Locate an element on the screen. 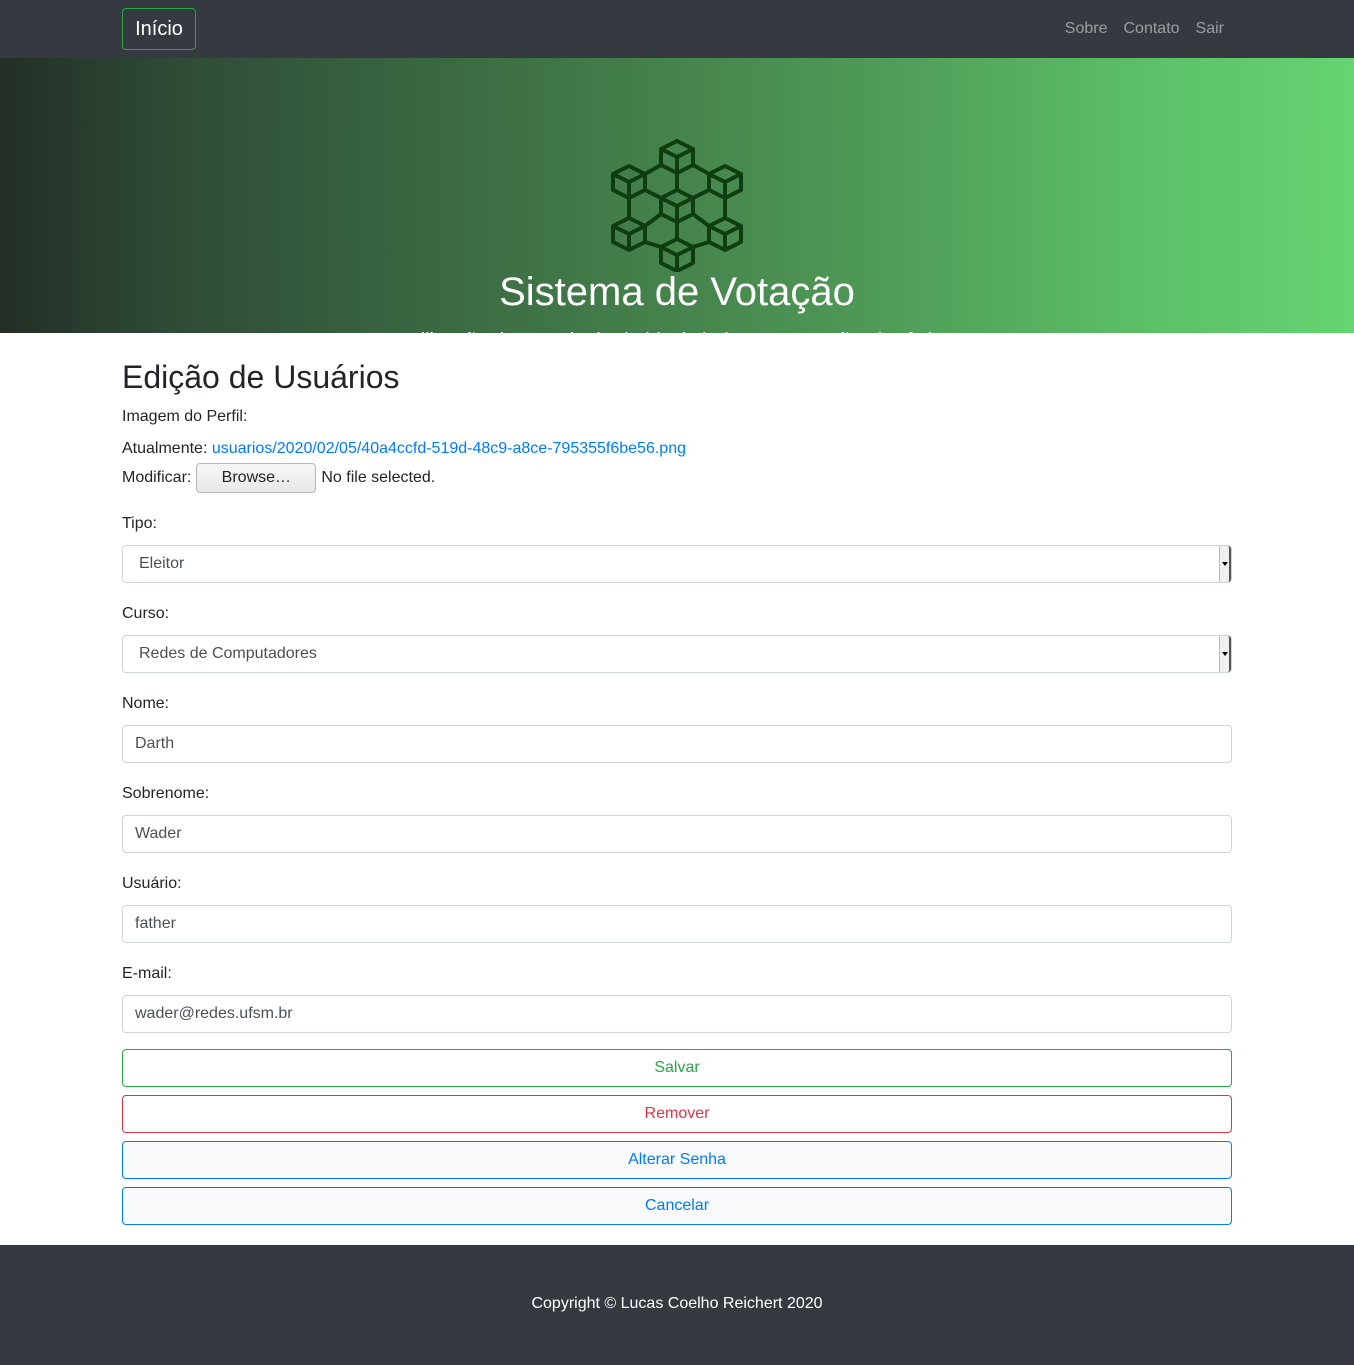 Image resolution: width=1354 pixels, height=1365 pixels. nav-link-contato: Contato is located at coordinates (1152, 29).